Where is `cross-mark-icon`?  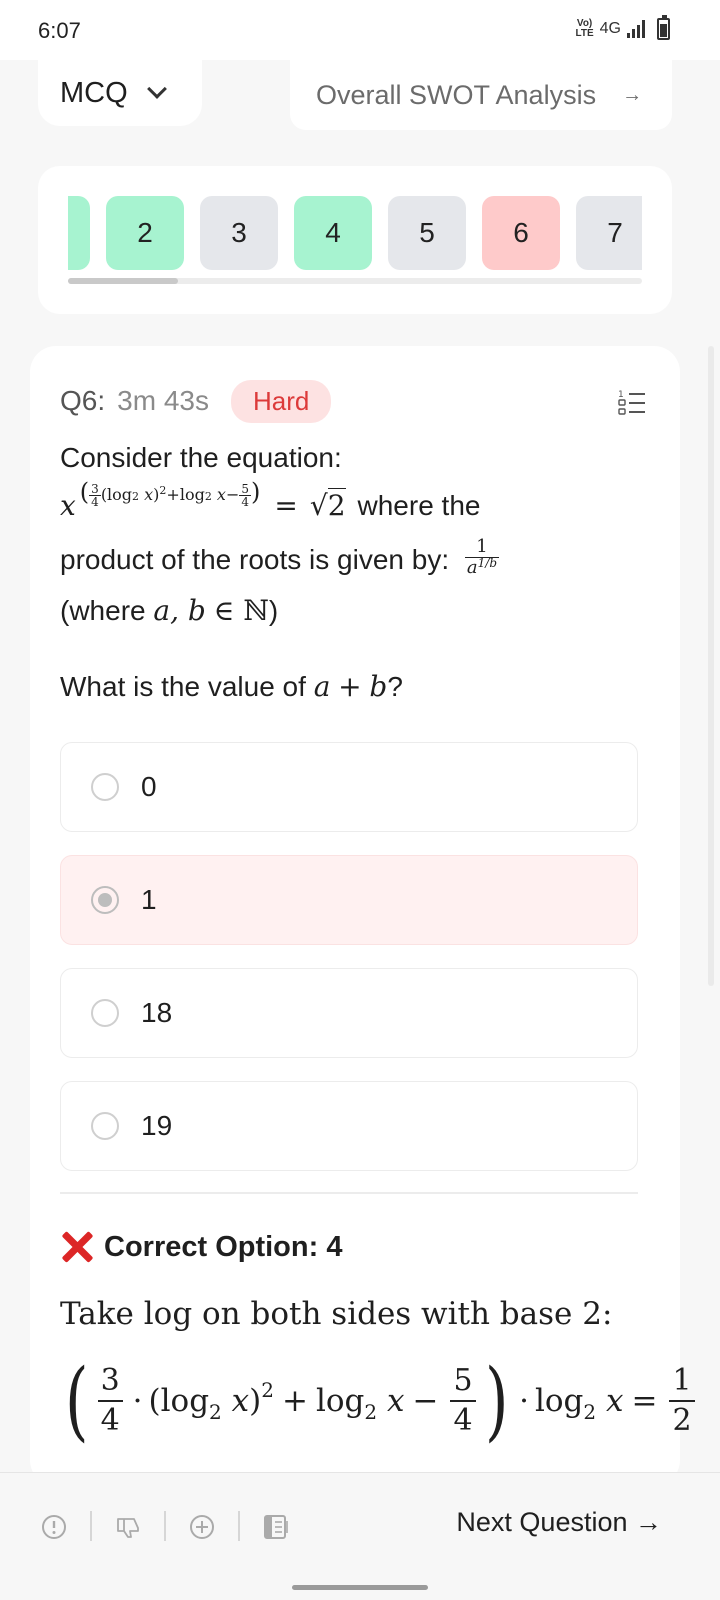 cross-mark-icon is located at coordinates (77, 1247).